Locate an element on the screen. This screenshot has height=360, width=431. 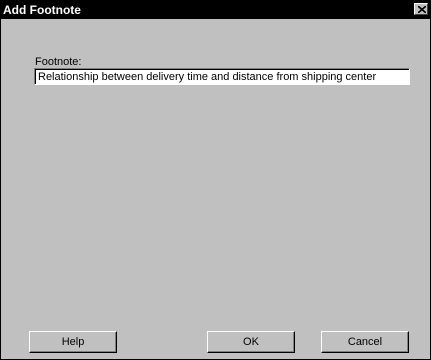
close-button is located at coordinates (421, 9).